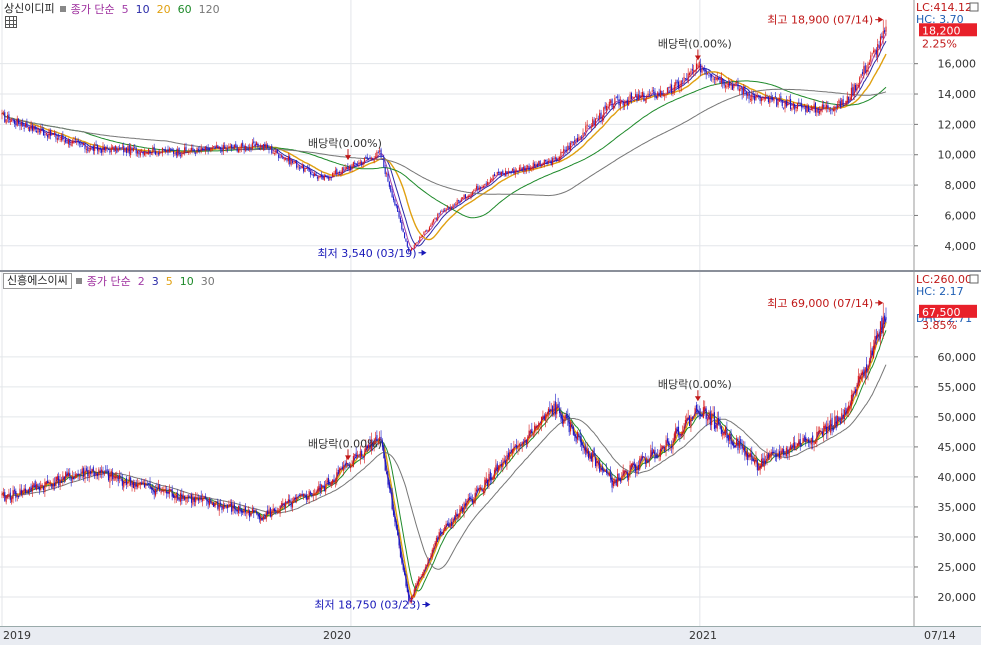 The height and width of the screenshot is (645, 981). What do you see at coordinates (185, 9) in the screenshot?
I see `ma-period: 60` at bounding box center [185, 9].